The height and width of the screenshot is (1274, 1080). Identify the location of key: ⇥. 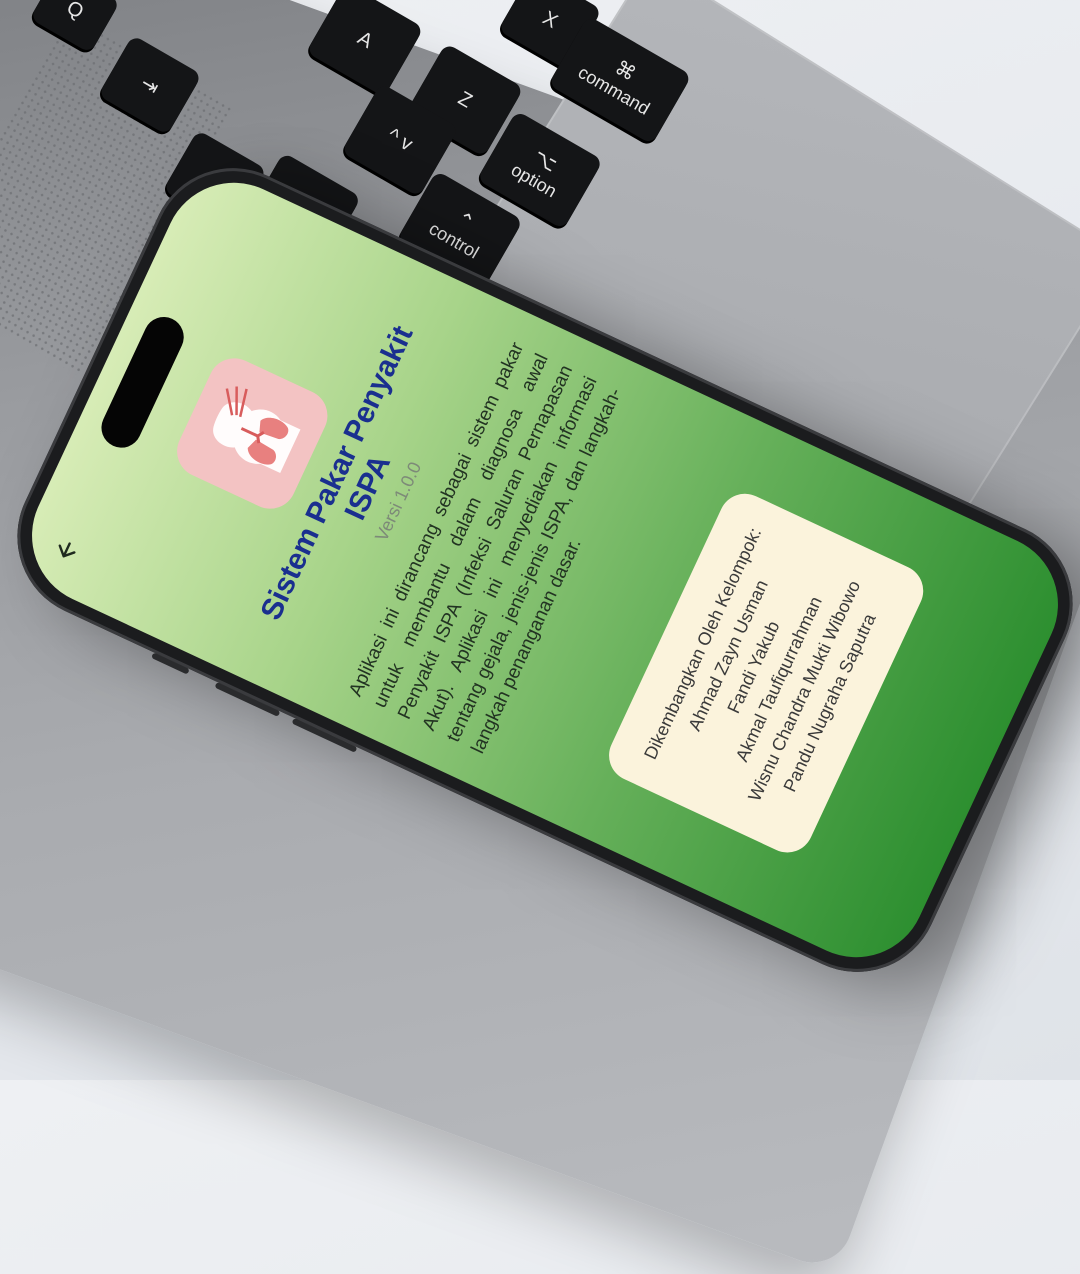
(150, 85).